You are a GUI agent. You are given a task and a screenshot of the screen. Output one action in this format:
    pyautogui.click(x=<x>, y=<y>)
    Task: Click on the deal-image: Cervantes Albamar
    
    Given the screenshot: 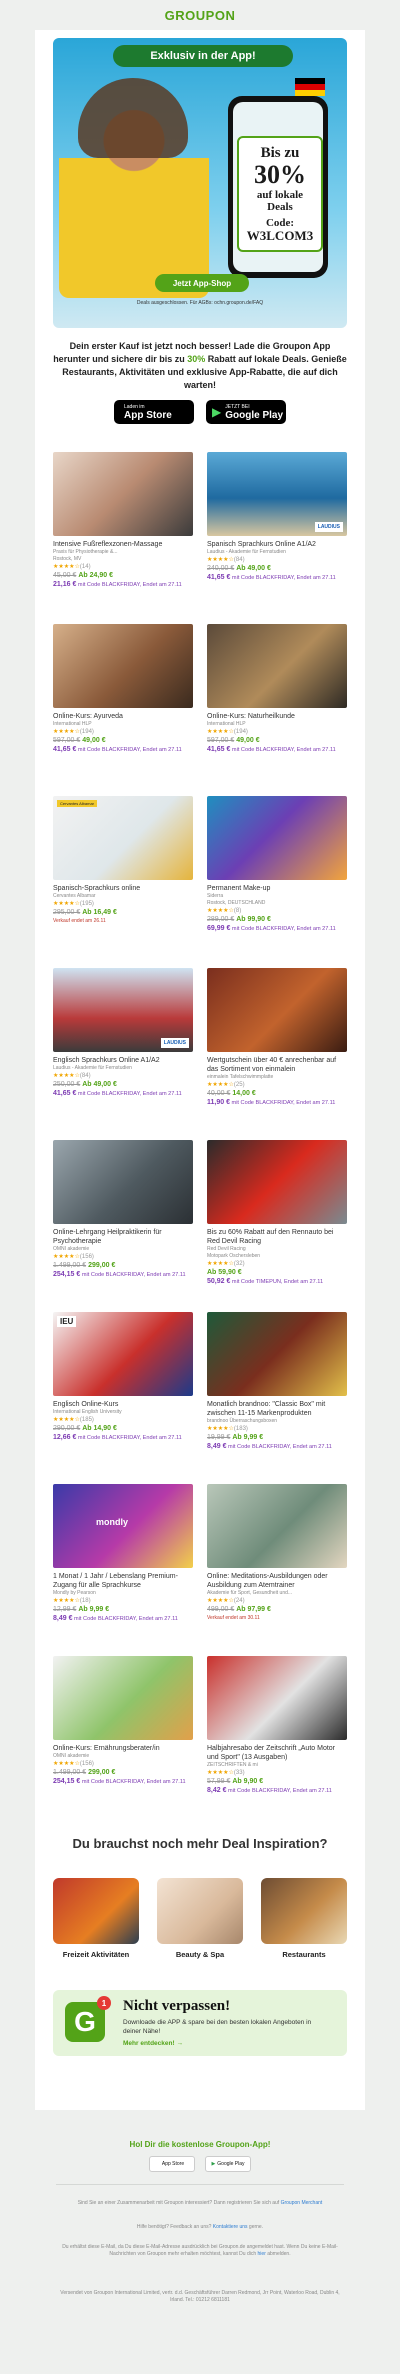 What is the action you would take?
    pyautogui.click(x=123, y=838)
    